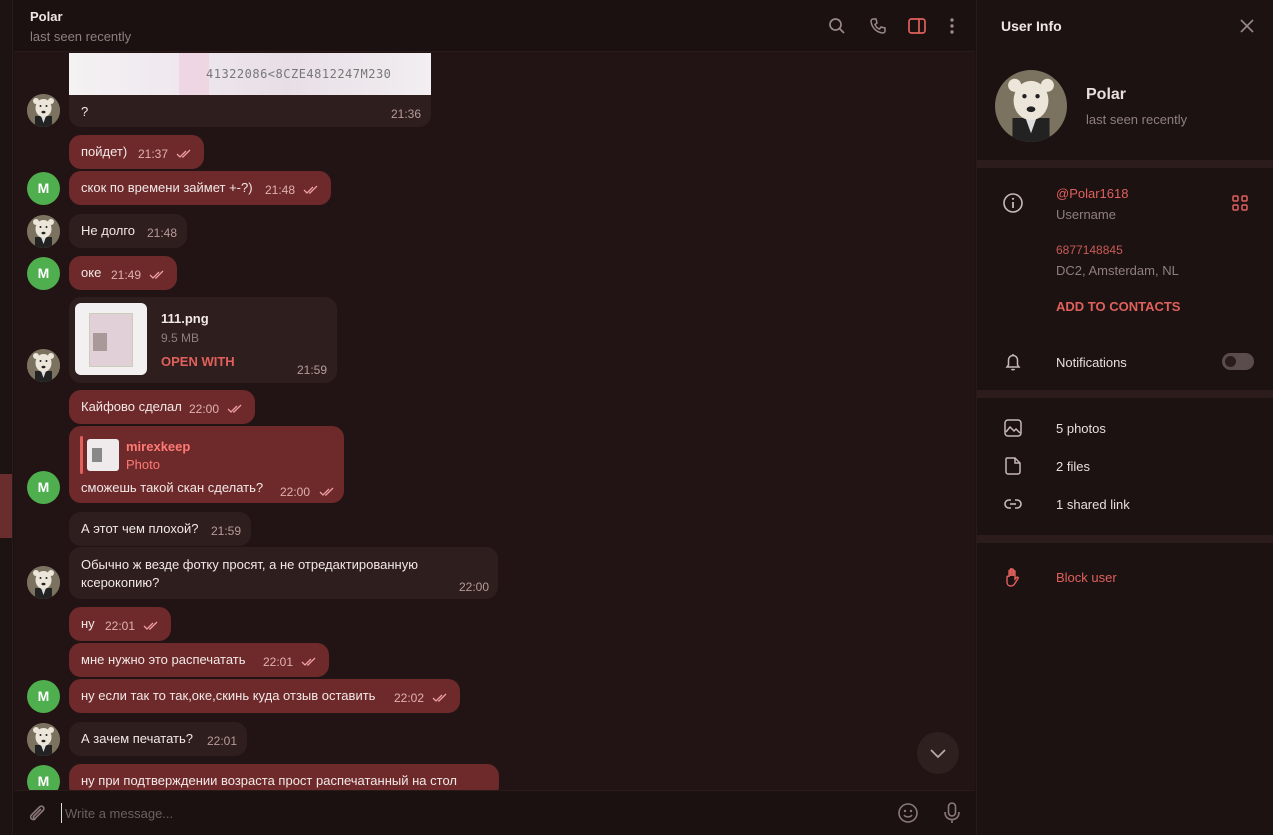 The image size is (1273, 835). What do you see at coordinates (6, 417) in the screenshot?
I see `chat-list-strip` at bounding box center [6, 417].